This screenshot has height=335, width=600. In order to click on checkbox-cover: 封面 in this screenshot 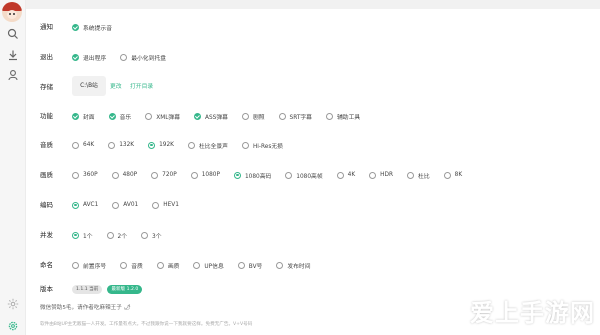, I will do `click(83, 116)`.